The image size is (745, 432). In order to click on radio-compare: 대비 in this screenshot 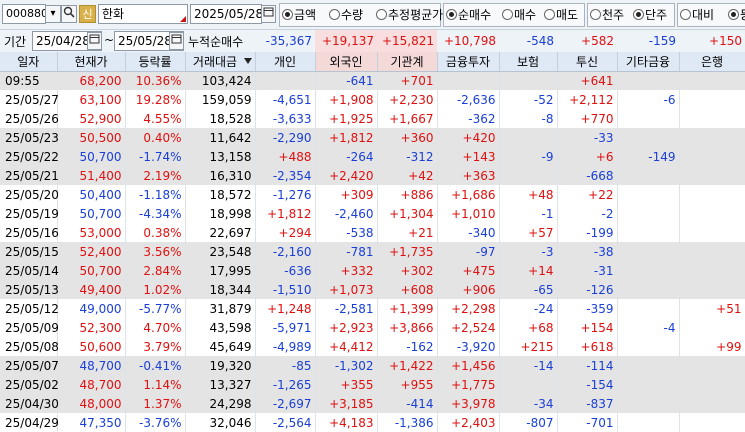, I will do `click(697, 15)`.